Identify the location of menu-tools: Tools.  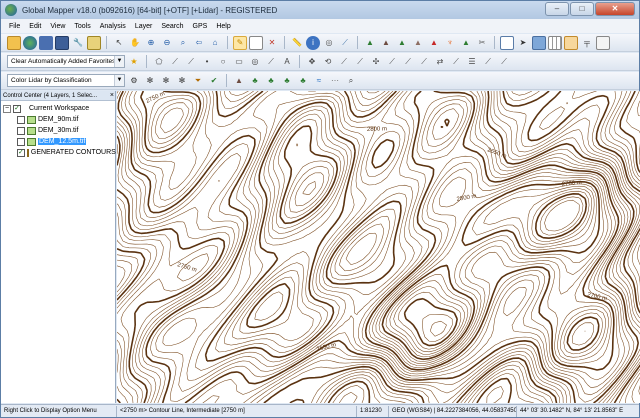
(82, 26).